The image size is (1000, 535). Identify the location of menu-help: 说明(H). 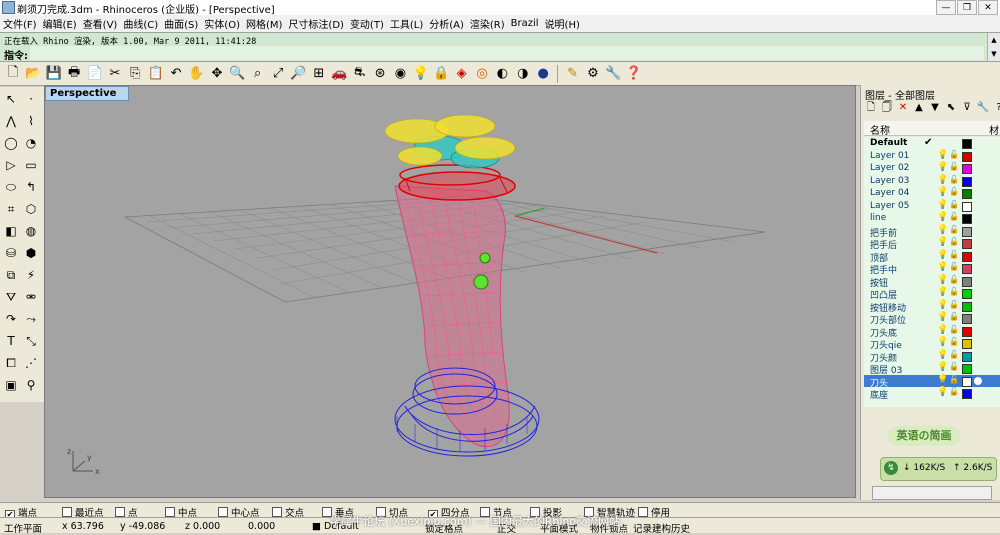
(562, 23).